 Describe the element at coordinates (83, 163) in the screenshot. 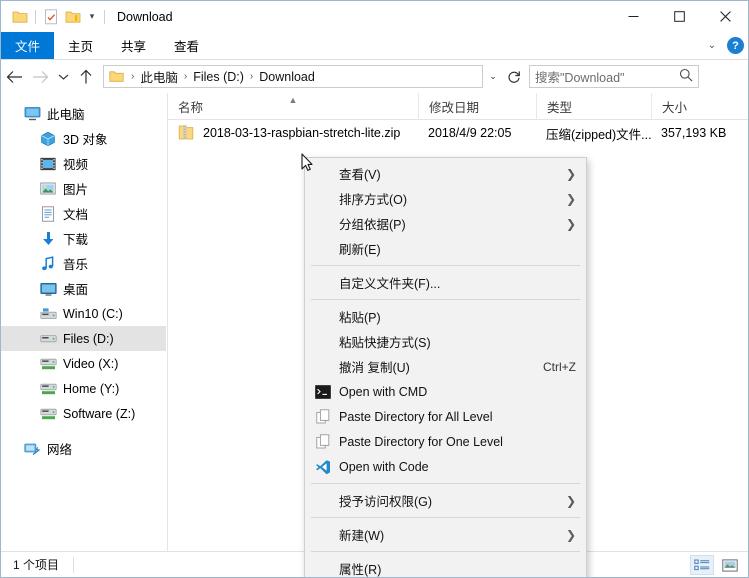

I see `sidebar-item-videos: 视频` at that location.